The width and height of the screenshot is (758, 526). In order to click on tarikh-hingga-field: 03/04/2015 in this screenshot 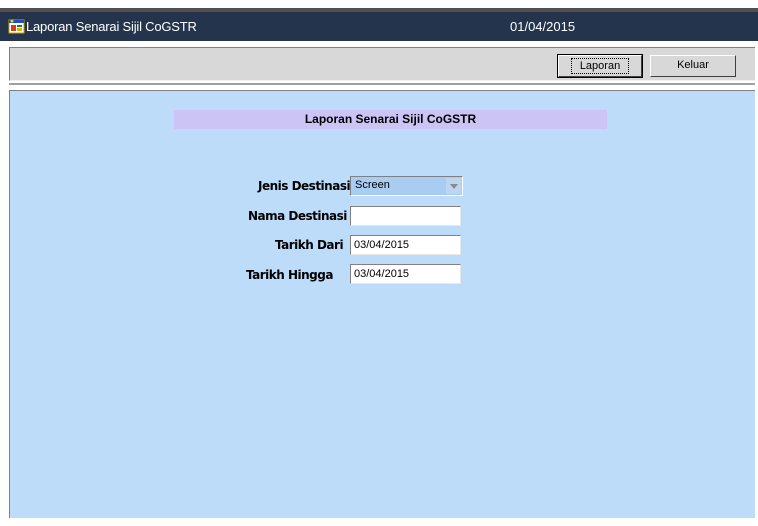, I will do `click(405, 274)`.